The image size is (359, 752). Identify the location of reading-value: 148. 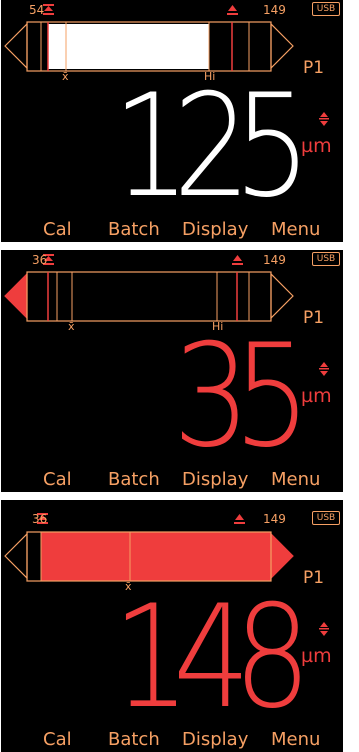
(211, 657).